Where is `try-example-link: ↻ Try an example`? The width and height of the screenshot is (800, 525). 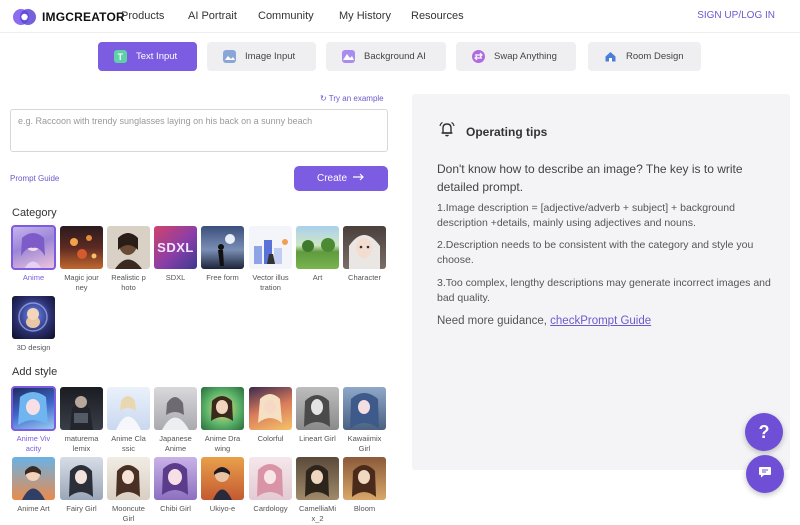 try-example-link: ↻ Try an example is located at coordinates (352, 98).